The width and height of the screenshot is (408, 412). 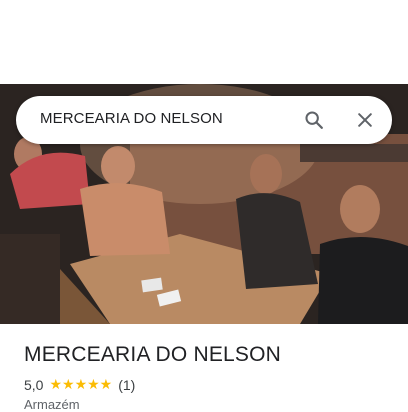 I want to click on close-icon, so click(x=365, y=120).